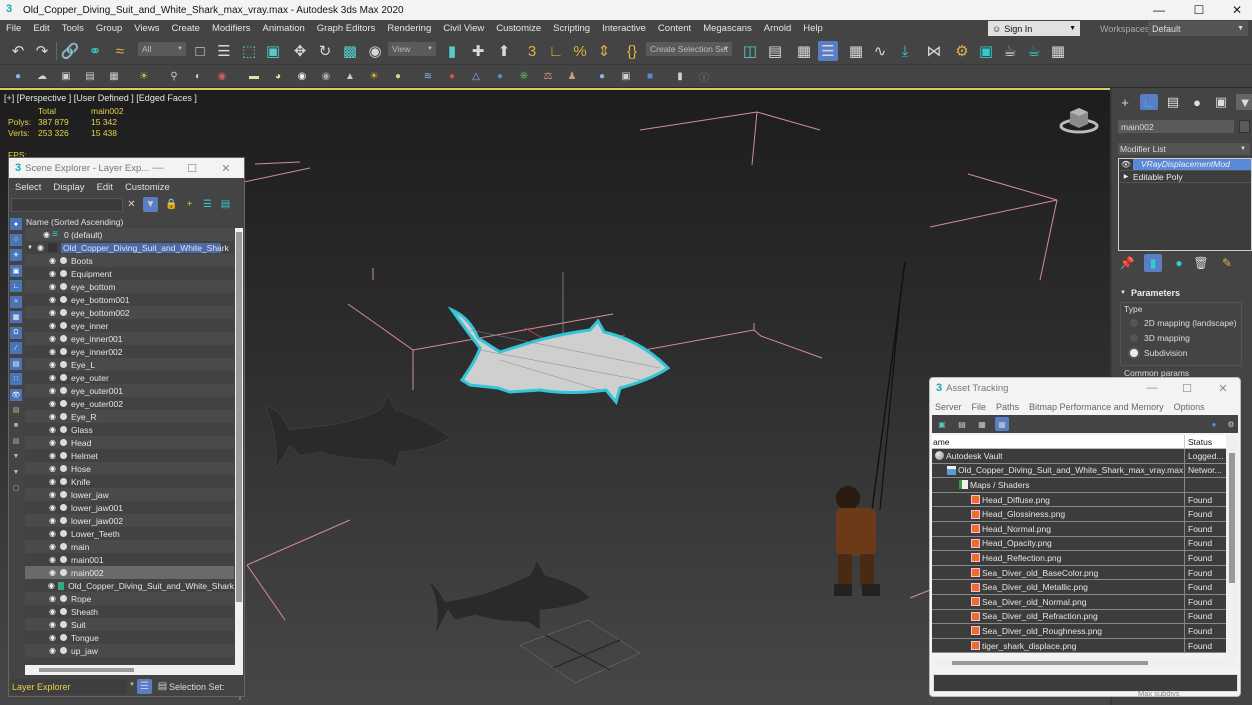 This screenshot has width=1252, height=705. Describe the element at coordinates (518, 28) in the screenshot. I see `menu-customize: Customize` at that location.